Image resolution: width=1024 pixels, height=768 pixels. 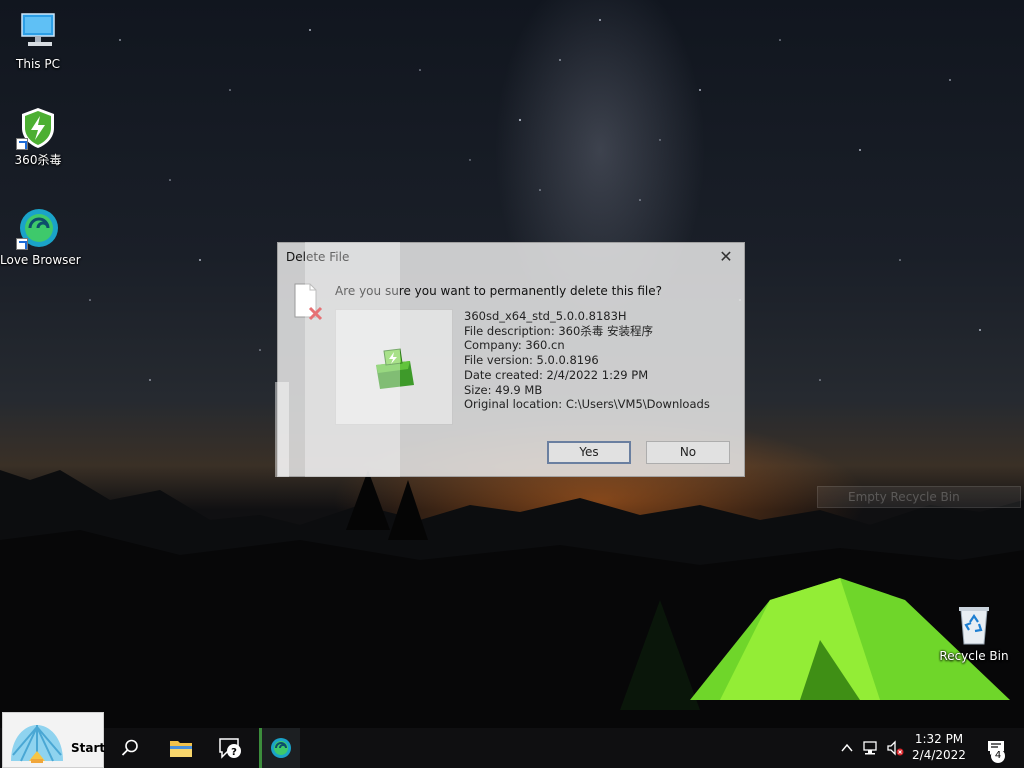 I want to click on file-name: 360sd_x64_std_5.0.0.8183H, so click(x=545, y=316).